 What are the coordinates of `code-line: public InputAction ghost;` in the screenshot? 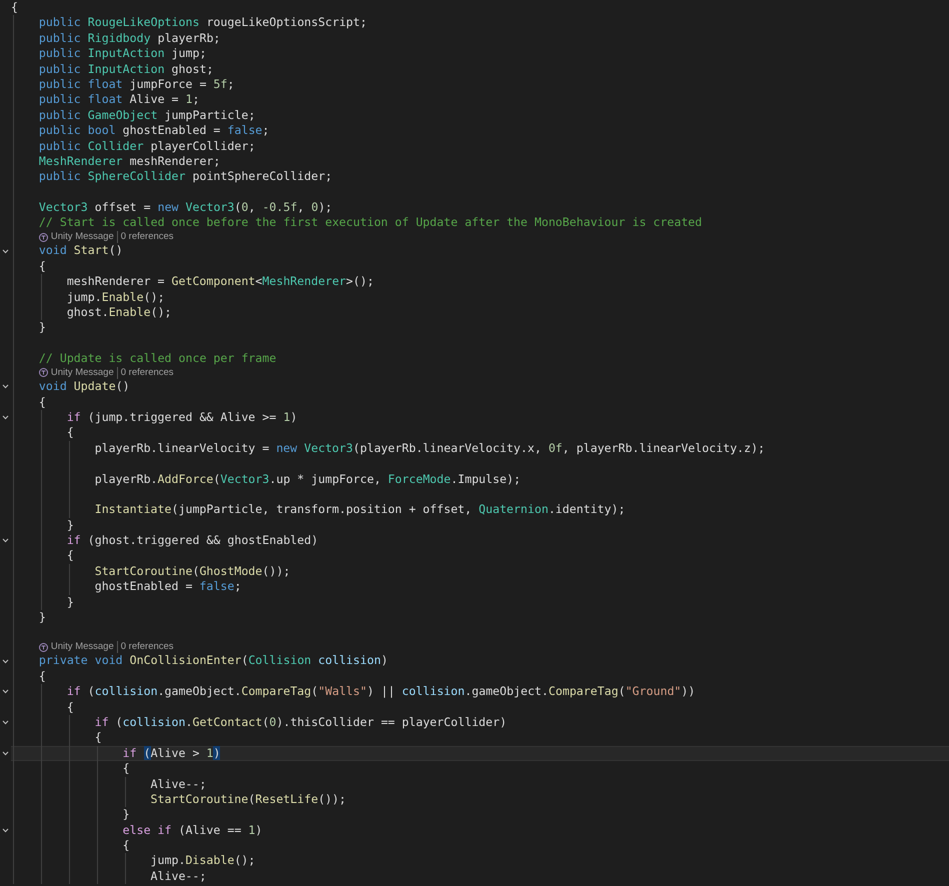 It's located at (126, 69).